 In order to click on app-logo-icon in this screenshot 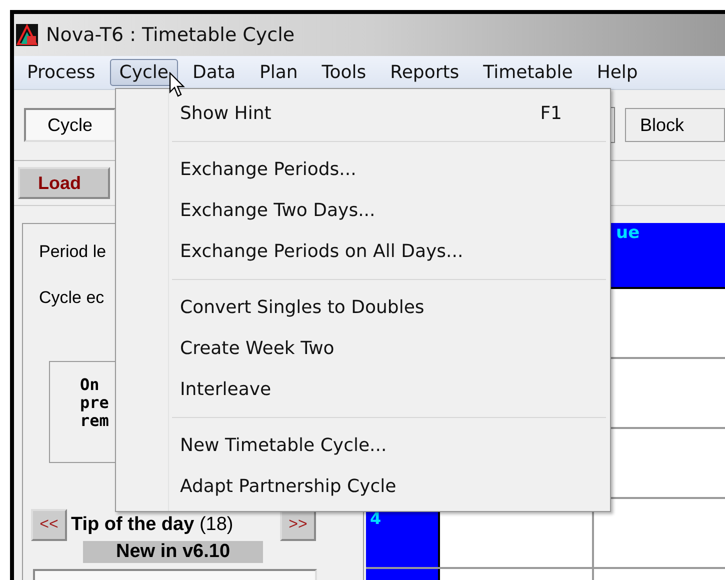, I will do `click(27, 35)`.